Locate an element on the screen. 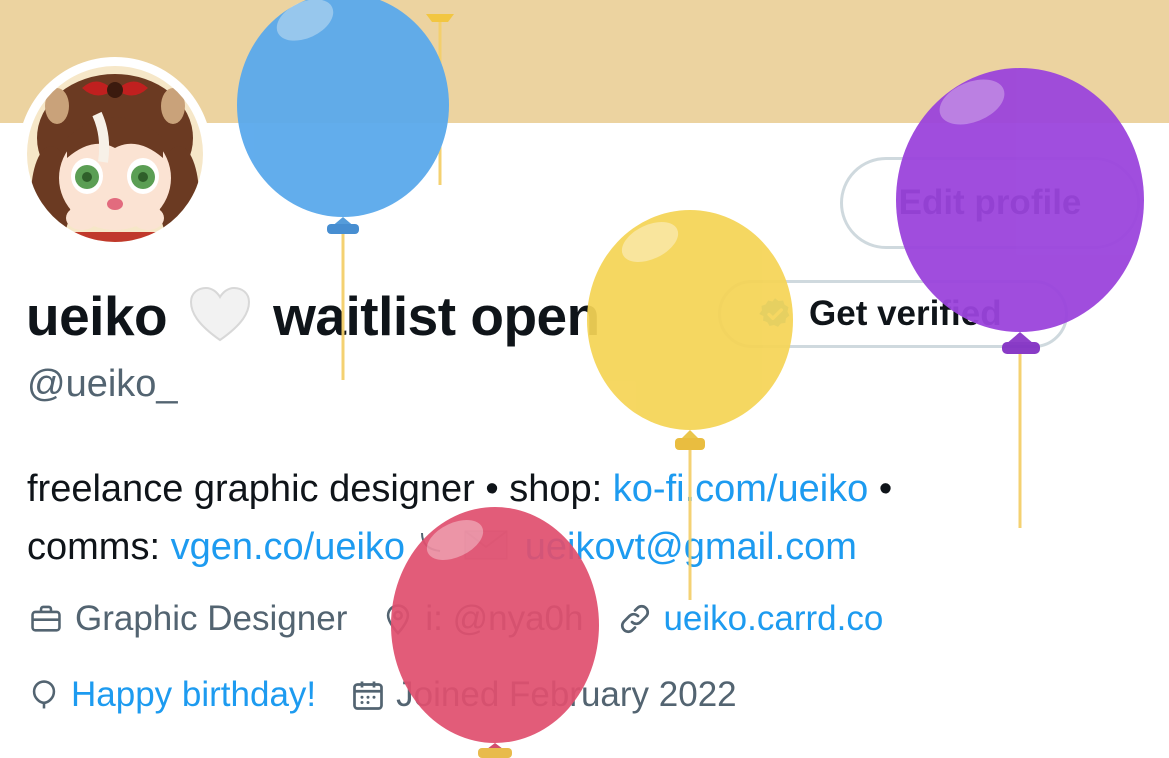  edit-profile-button: Edit profile is located at coordinates (990, 203).